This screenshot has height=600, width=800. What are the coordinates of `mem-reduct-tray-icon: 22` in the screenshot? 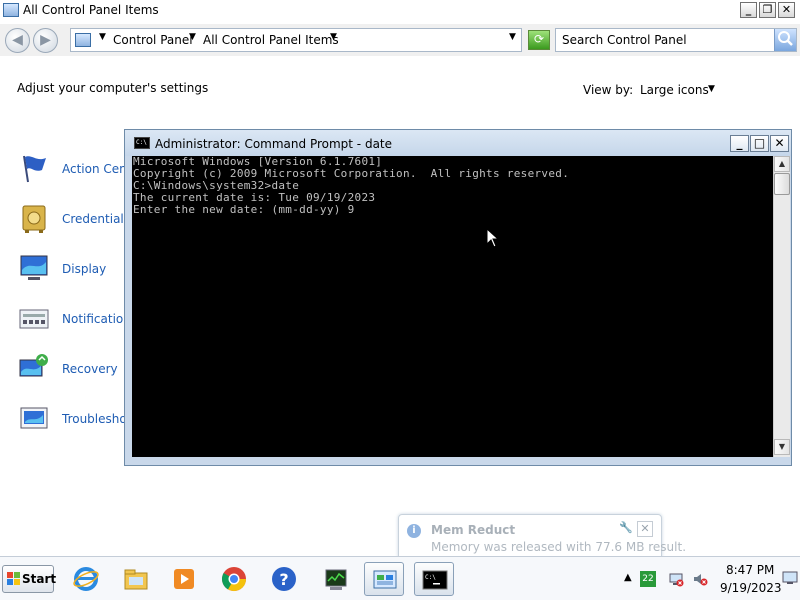 It's located at (648, 579).